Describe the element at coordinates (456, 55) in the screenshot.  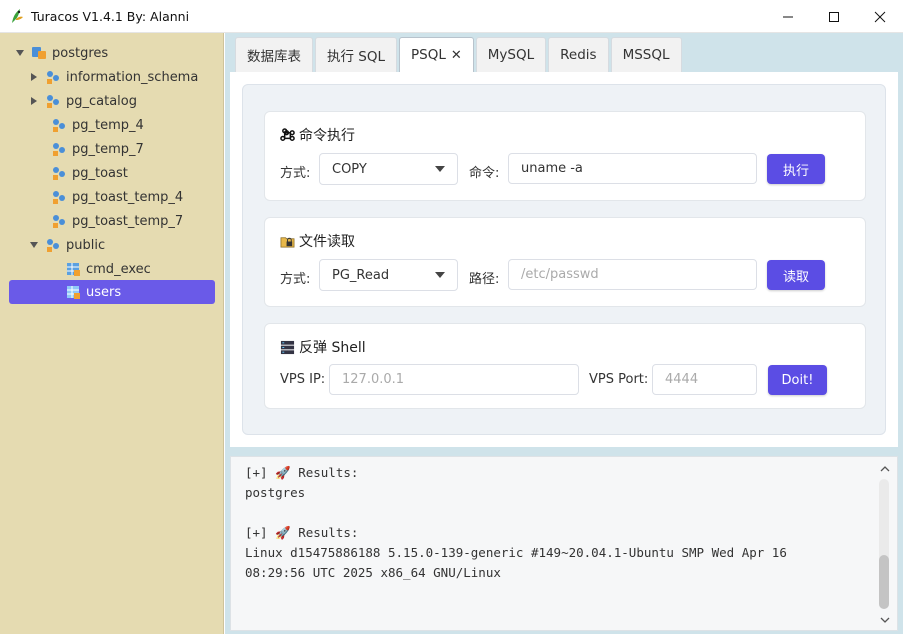
I see `tab-close-icon: ✕` at that location.